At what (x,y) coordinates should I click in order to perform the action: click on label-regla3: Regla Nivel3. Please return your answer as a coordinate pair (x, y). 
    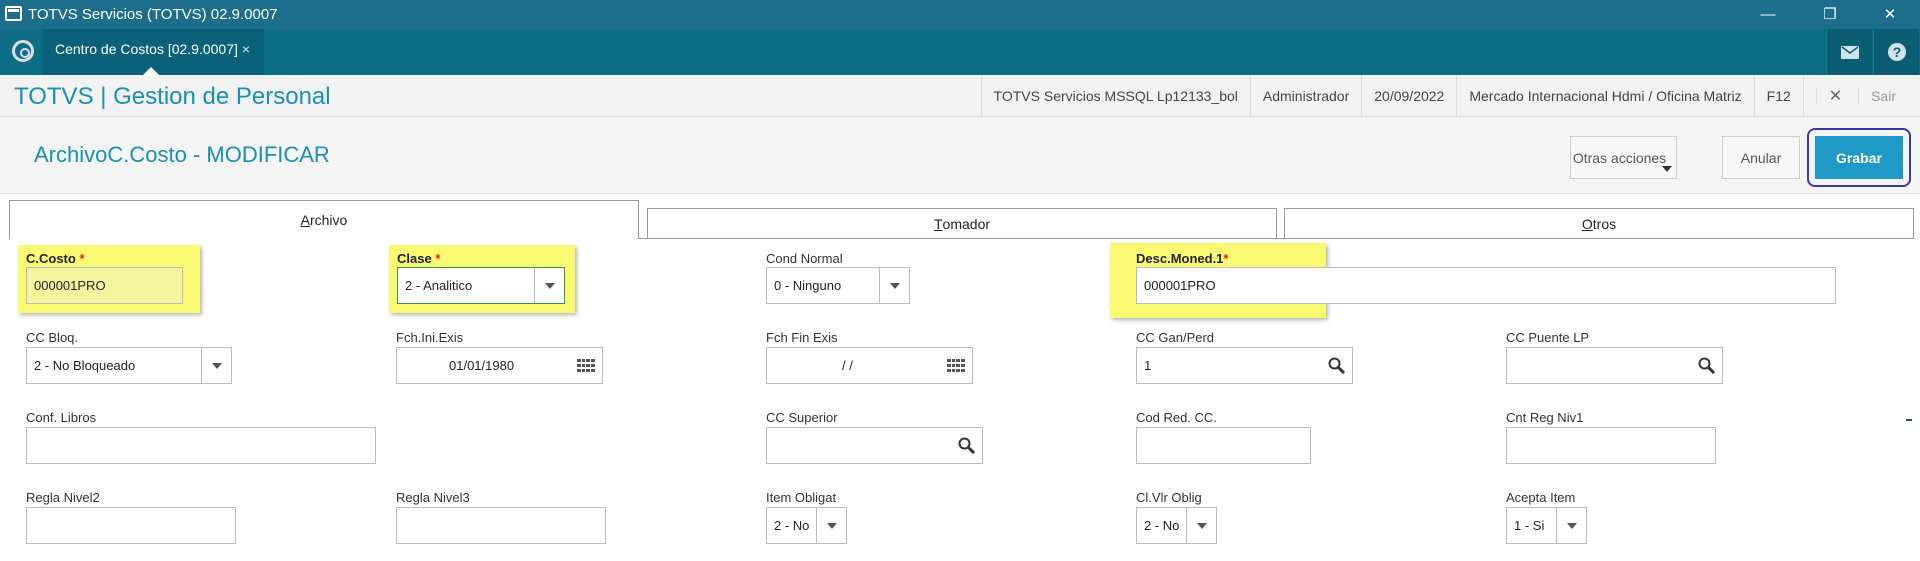
    Looking at the image, I should click on (433, 497).